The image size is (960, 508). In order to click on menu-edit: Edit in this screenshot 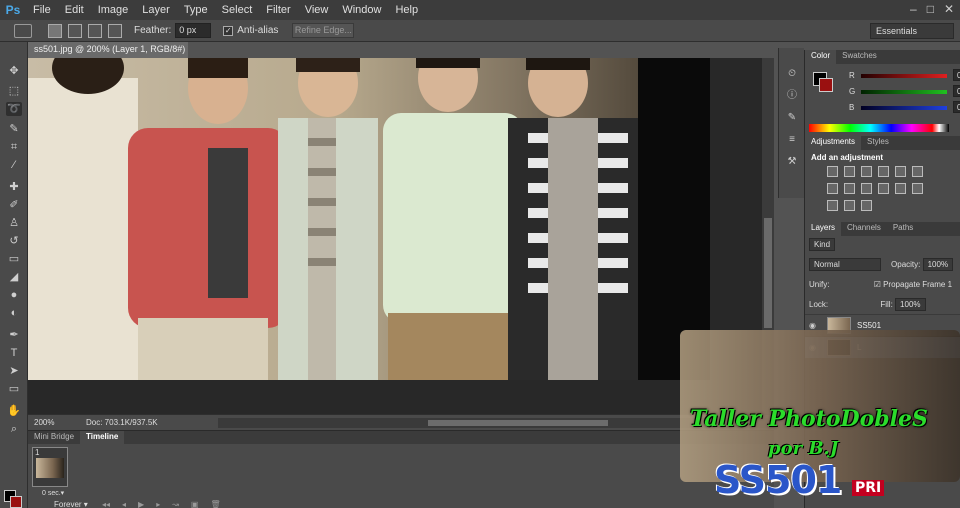, I will do `click(74, 10)`.